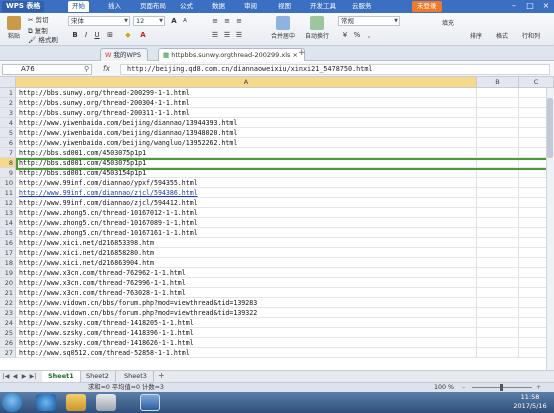  Describe the element at coordinates (8, 343) in the screenshot. I see `row-header: 26` at that location.